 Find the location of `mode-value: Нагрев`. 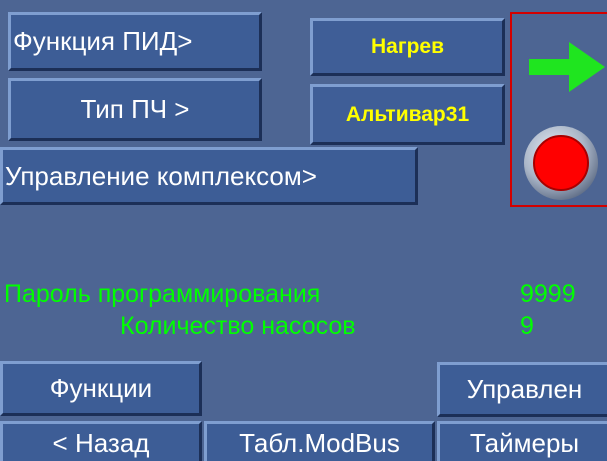

mode-value: Нагрев is located at coordinates (407, 46).